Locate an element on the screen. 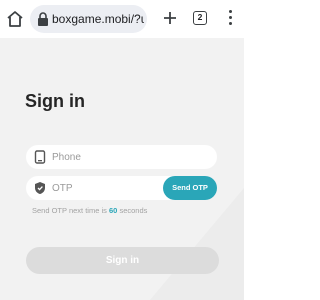 This screenshot has height=300, width=320. phone-icon is located at coordinates (40, 157).